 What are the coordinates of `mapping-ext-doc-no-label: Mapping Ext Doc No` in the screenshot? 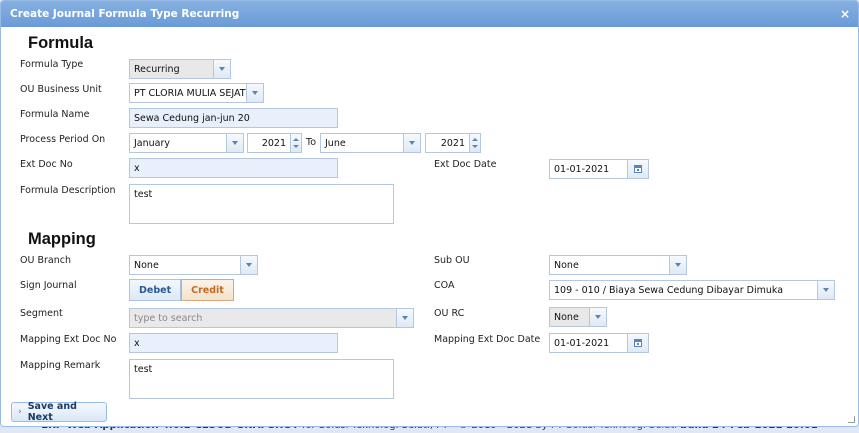 It's located at (68, 339).